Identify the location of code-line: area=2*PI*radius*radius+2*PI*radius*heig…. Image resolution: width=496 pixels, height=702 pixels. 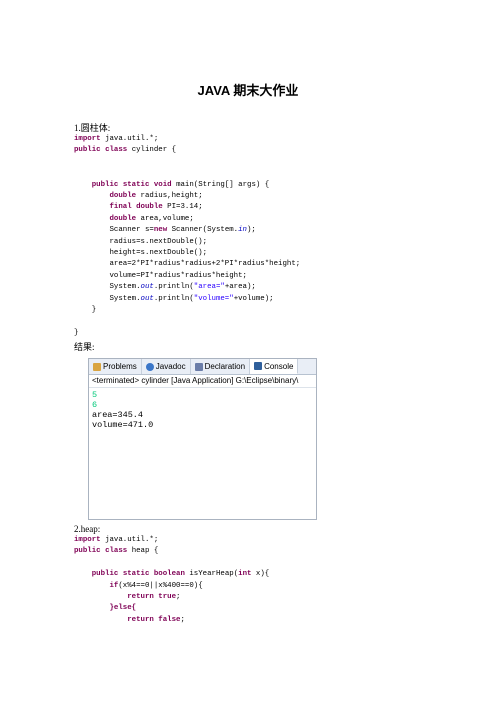
(205, 264).